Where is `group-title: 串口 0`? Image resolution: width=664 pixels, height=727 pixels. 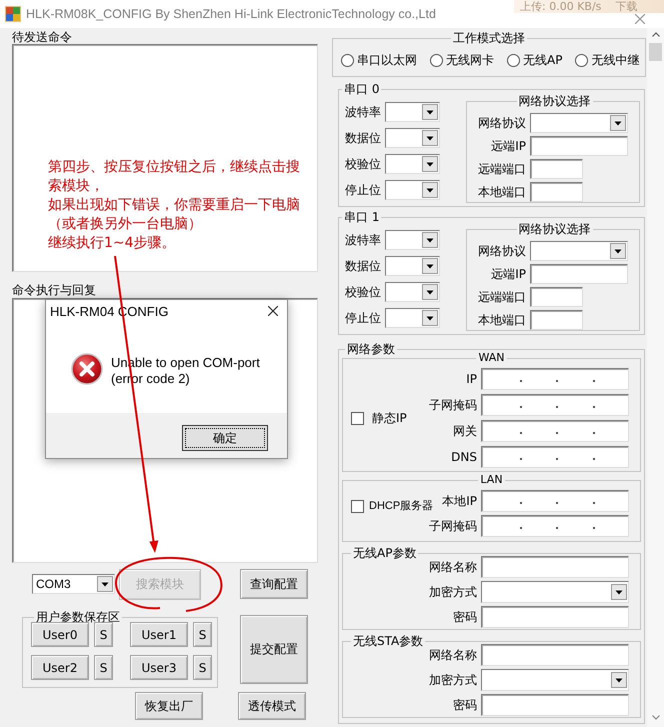 group-title: 串口 0 is located at coordinates (361, 89).